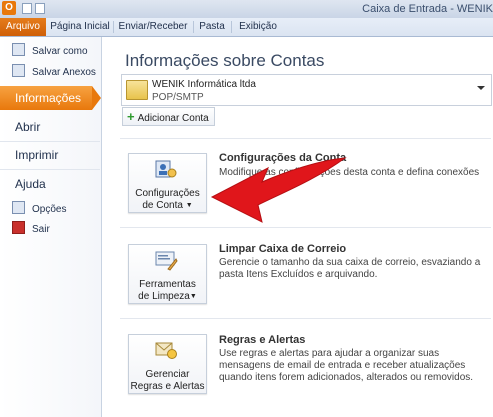  What do you see at coordinates (36, 155) in the screenshot?
I see `nav-print: Imprimir` at bounding box center [36, 155].